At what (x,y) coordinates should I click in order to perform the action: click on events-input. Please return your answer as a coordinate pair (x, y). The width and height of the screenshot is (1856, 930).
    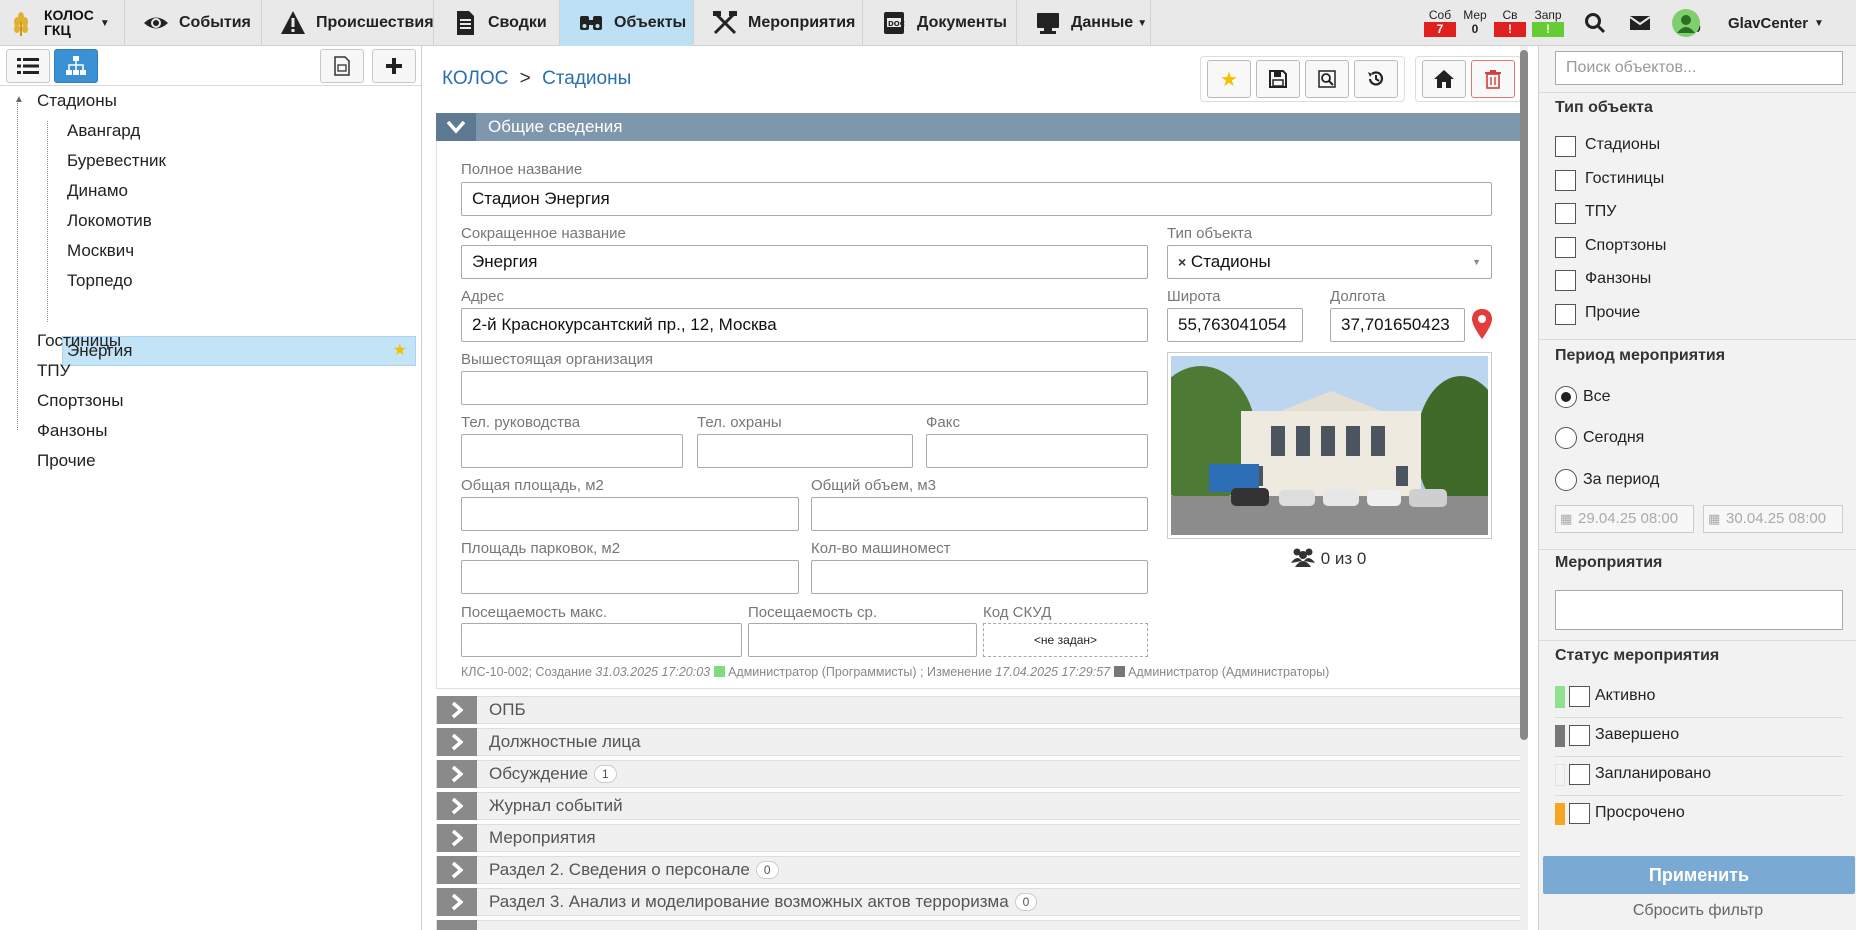
    Looking at the image, I should click on (1699, 610).